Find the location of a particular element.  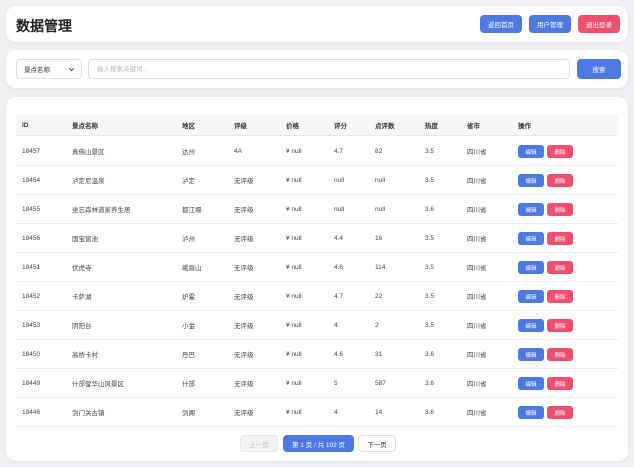

table-header: ID 景点名称 地区 评级 价格 评分 点评数 热度 省市 操作 is located at coordinates (317, 125).